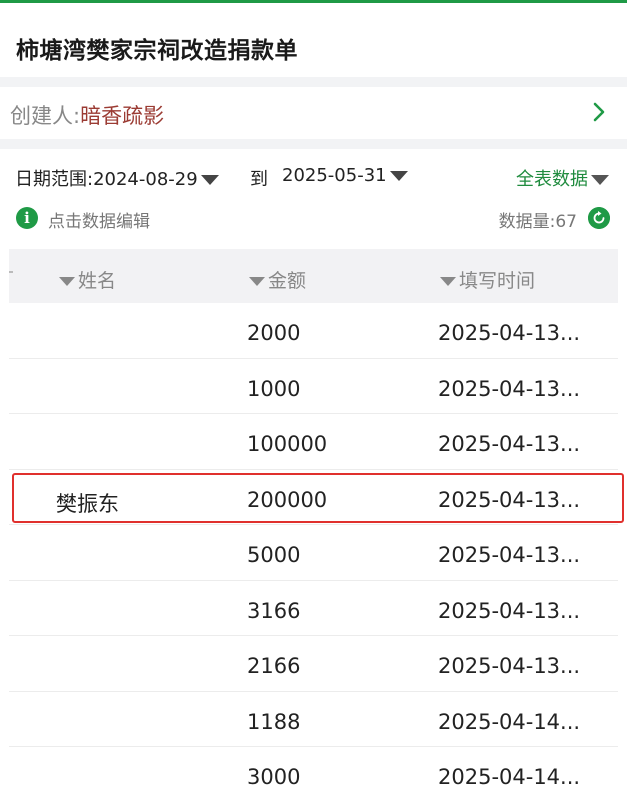  Describe the element at coordinates (552, 179) in the screenshot. I see `all-data-label: 全表数据` at that location.